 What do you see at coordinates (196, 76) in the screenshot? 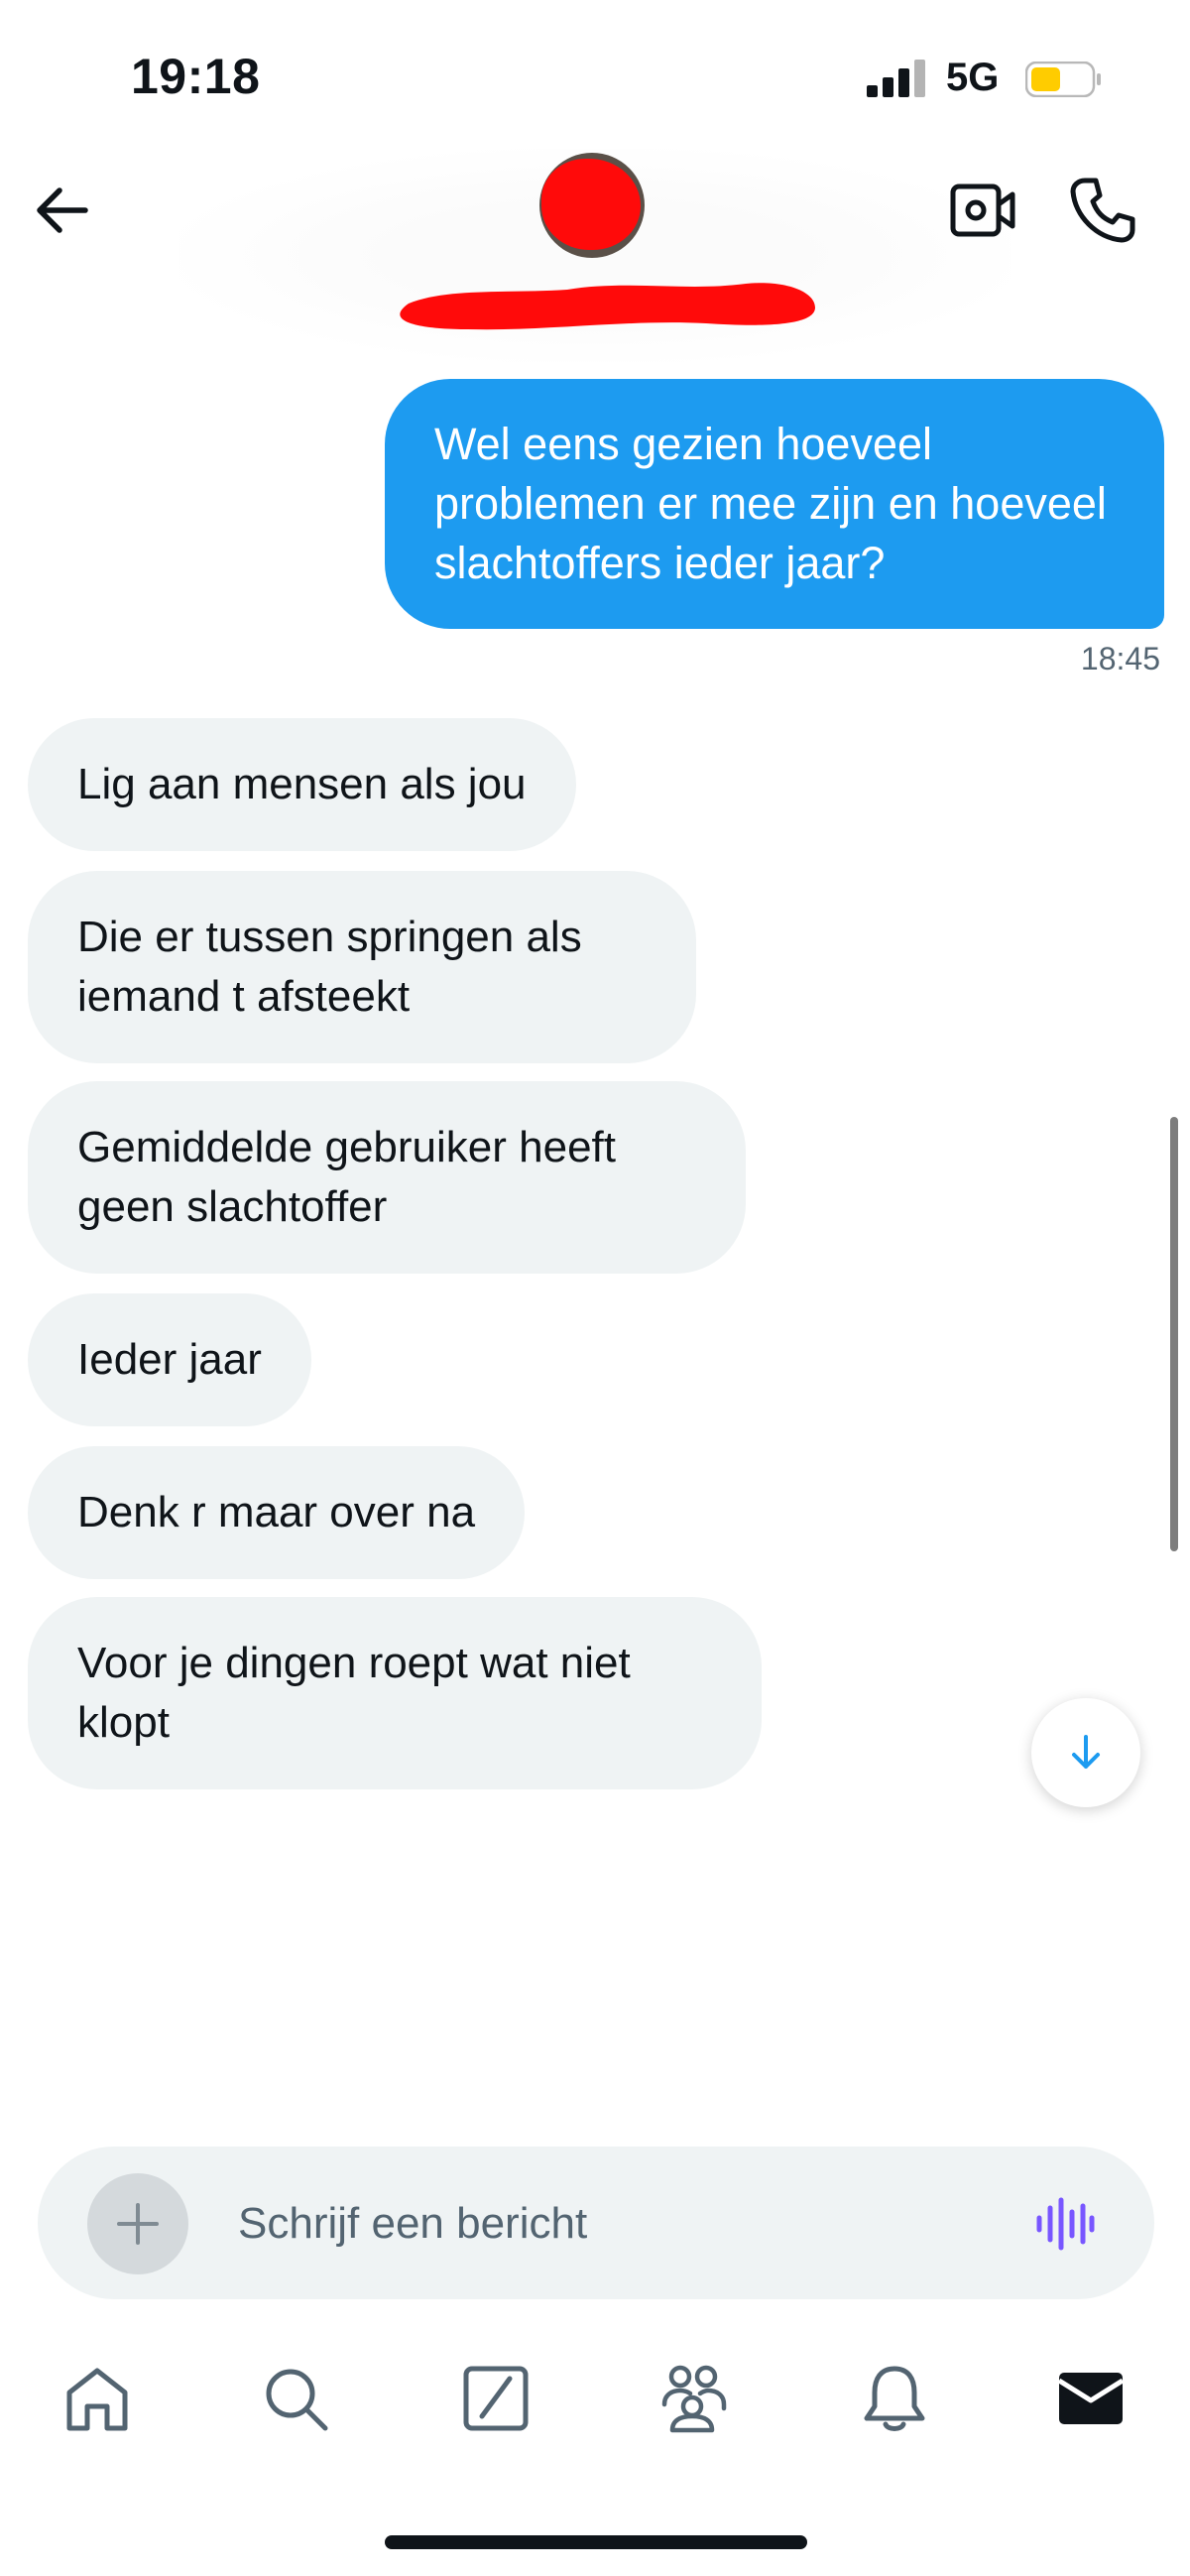
I see `status-time: 19:18` at bounding box center [196, 76].